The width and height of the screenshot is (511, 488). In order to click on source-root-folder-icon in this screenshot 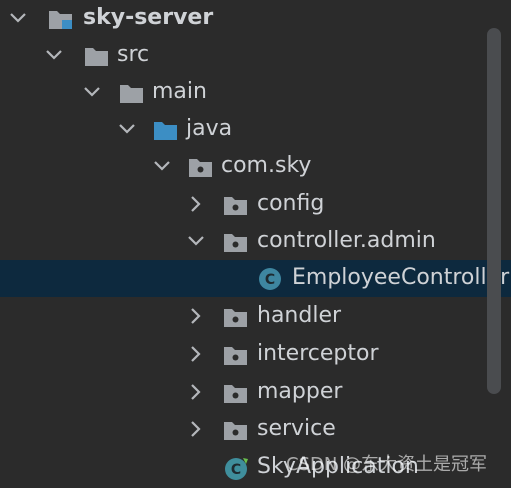, I will do `click(165, 130)`.